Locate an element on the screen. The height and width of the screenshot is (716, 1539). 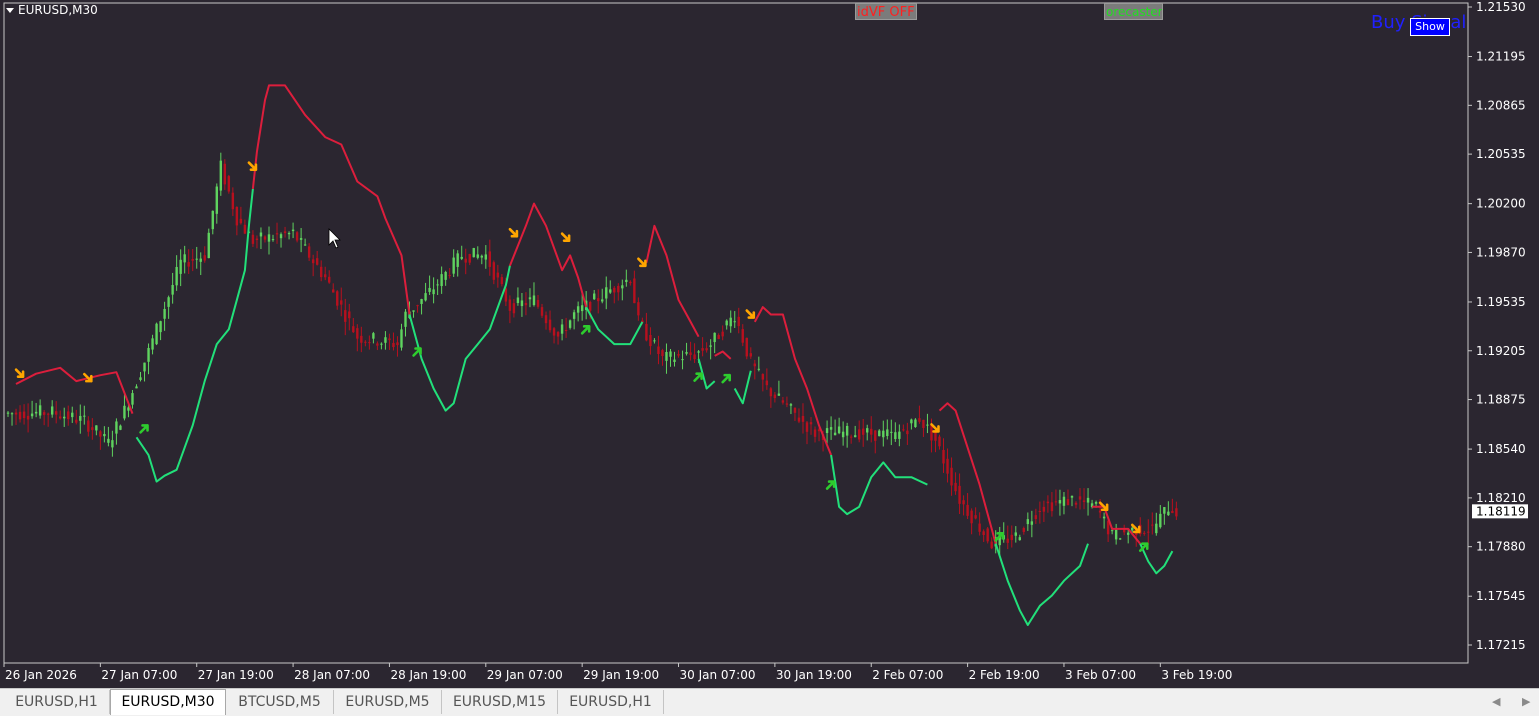
forecaster-button: orecaster is located at coordinates (1133, 11).